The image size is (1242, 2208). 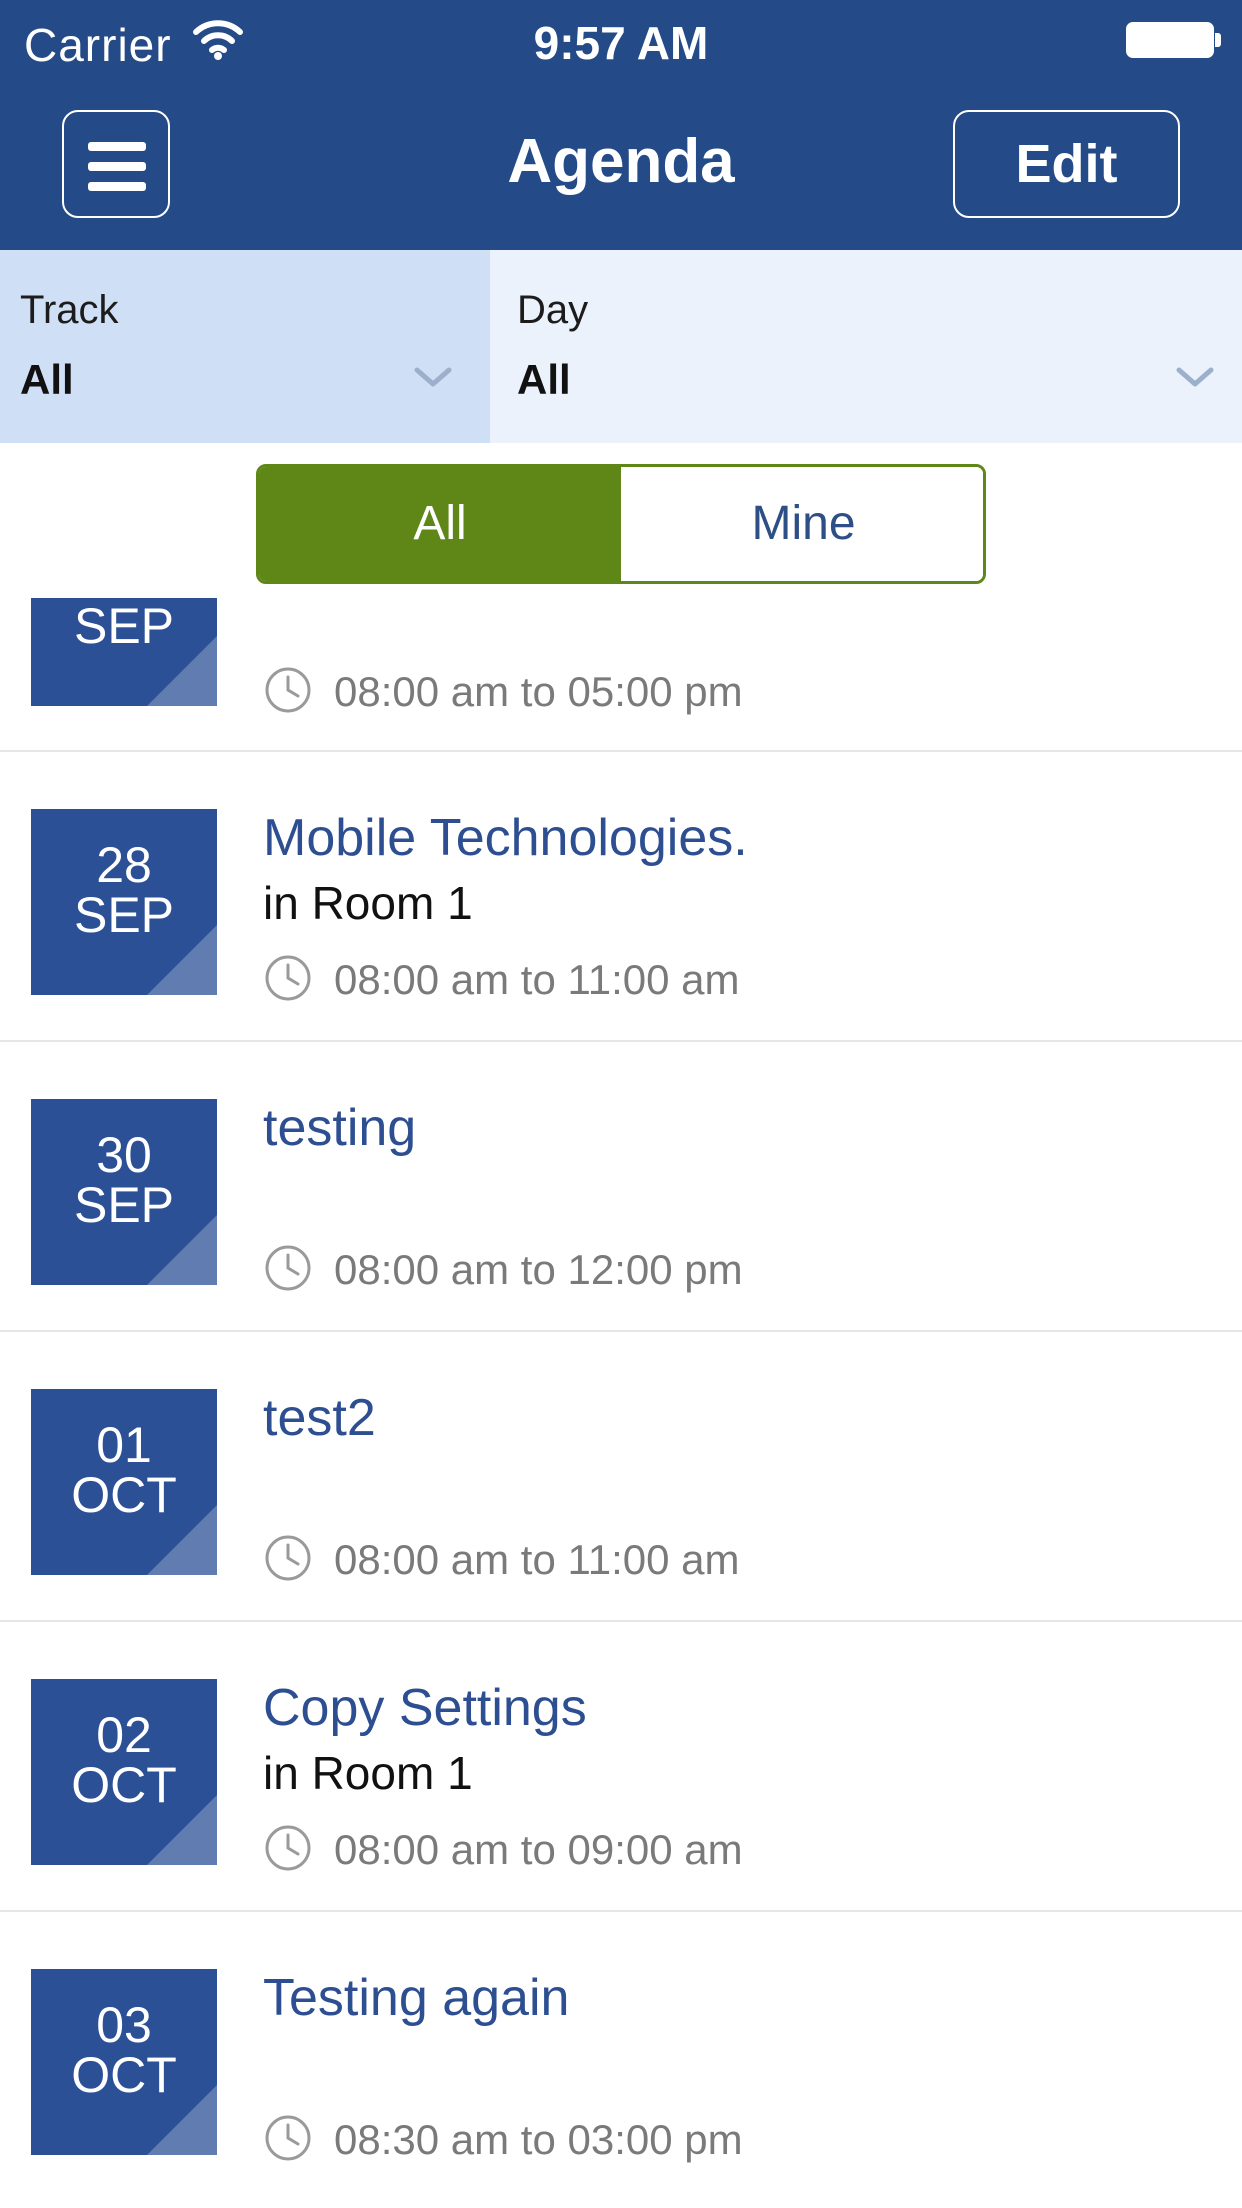 I want to click on battery-icon, so click(x=1170, y=40).